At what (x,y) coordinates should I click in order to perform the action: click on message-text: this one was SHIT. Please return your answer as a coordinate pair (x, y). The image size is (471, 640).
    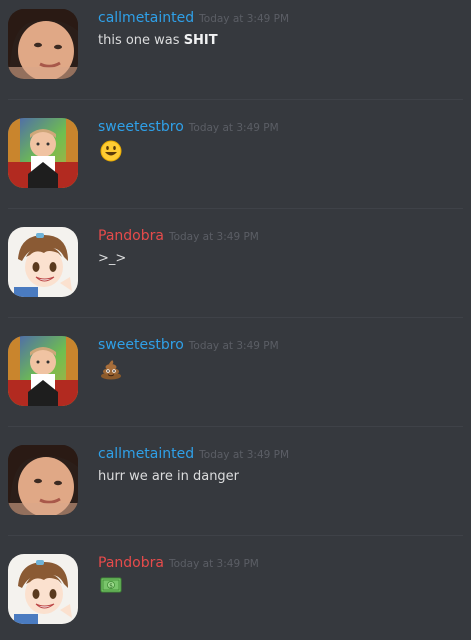
    Looking at the image, I should click on (158, 40).